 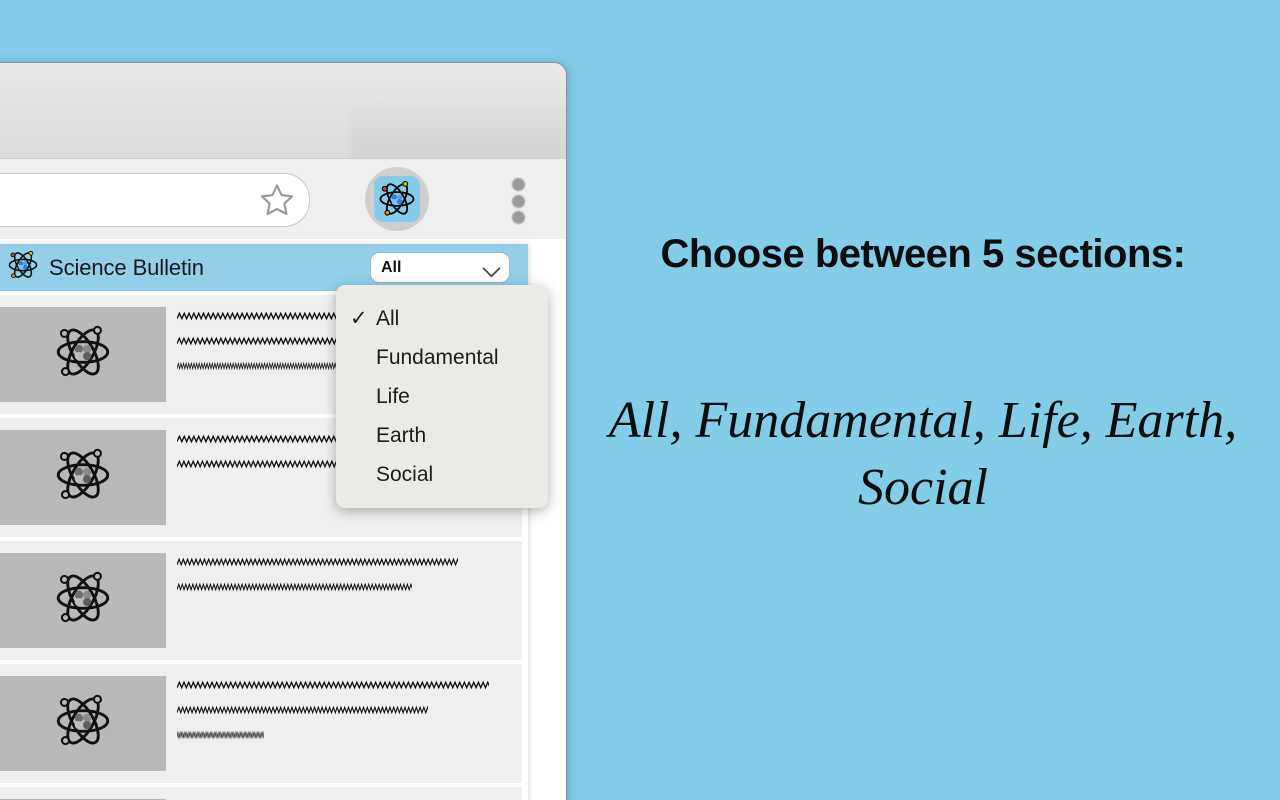 I want to click on menu-item-social: Social, so click(x=442, y=474).